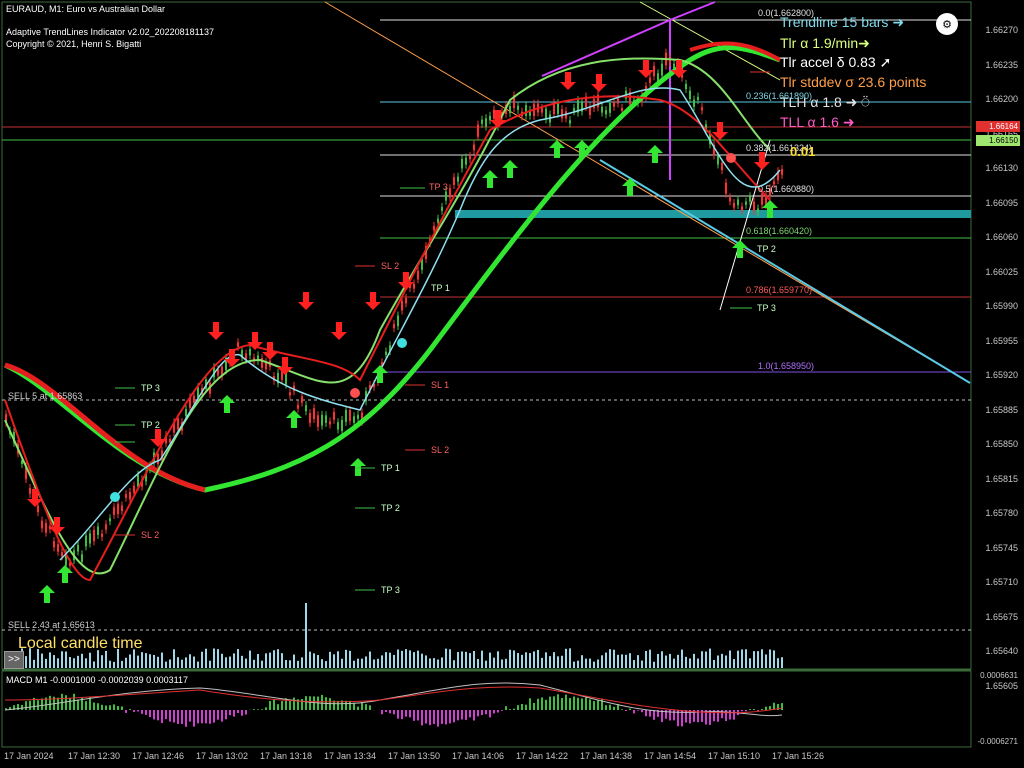 This screenshot has width=1024, height=768. I want to click on price-tick-label: 1.66095, so click(1001, 202).